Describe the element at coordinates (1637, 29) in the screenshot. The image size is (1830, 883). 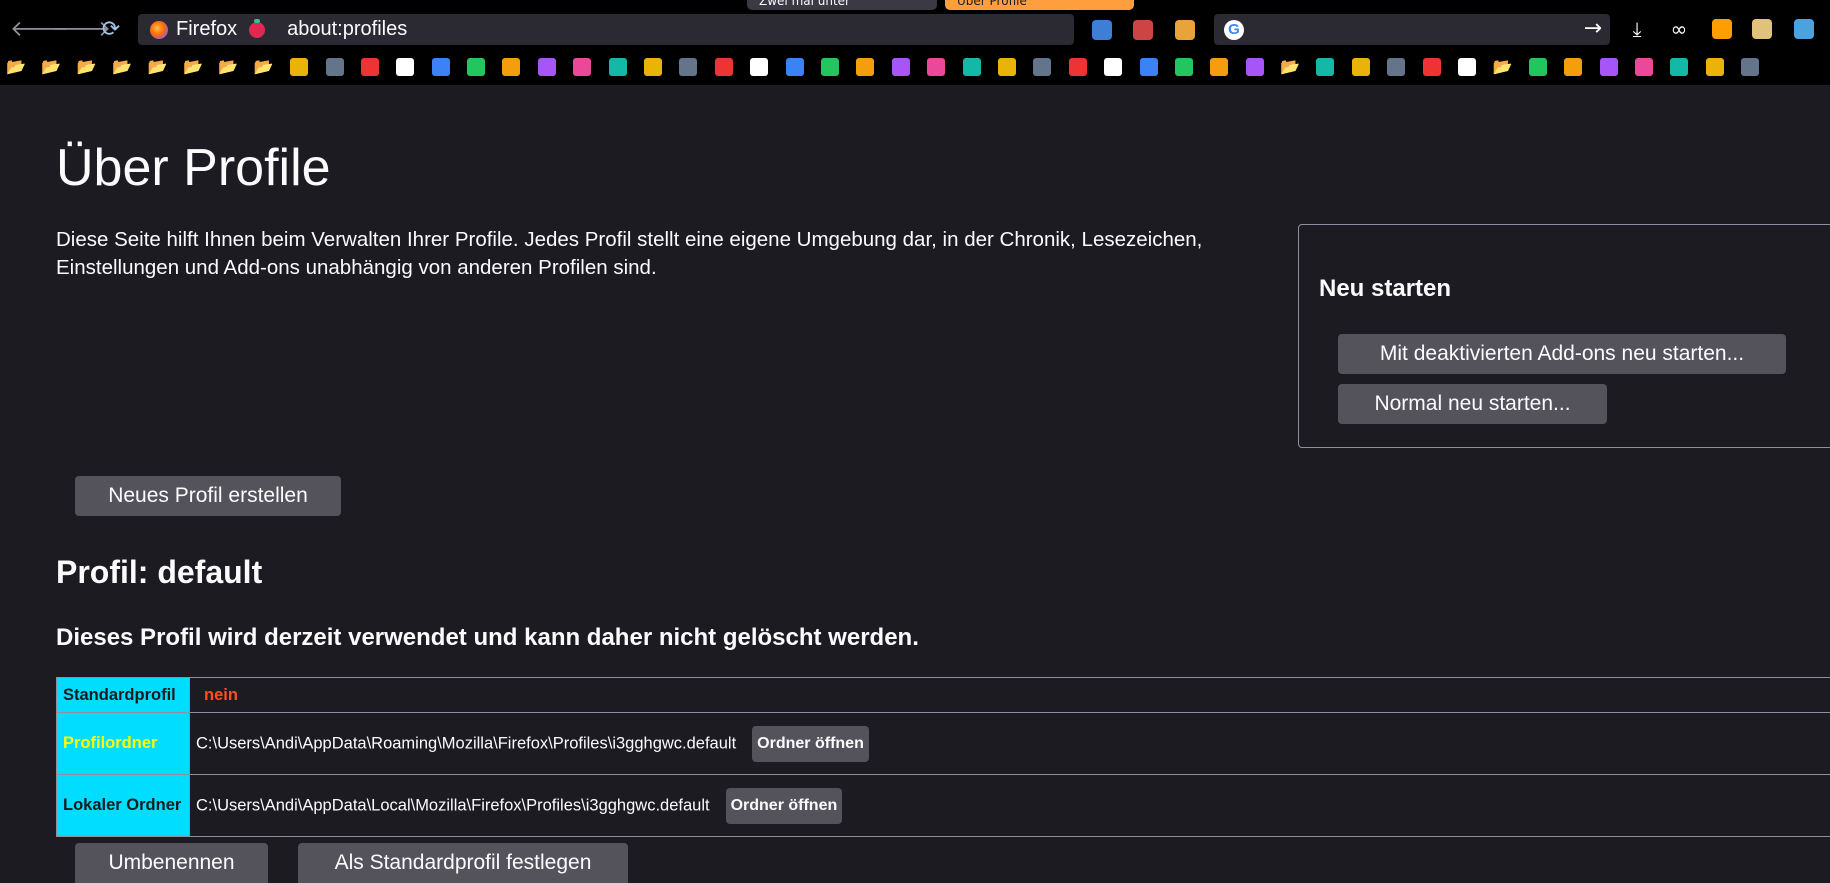
I see `download-icon: ⤓` at that location.